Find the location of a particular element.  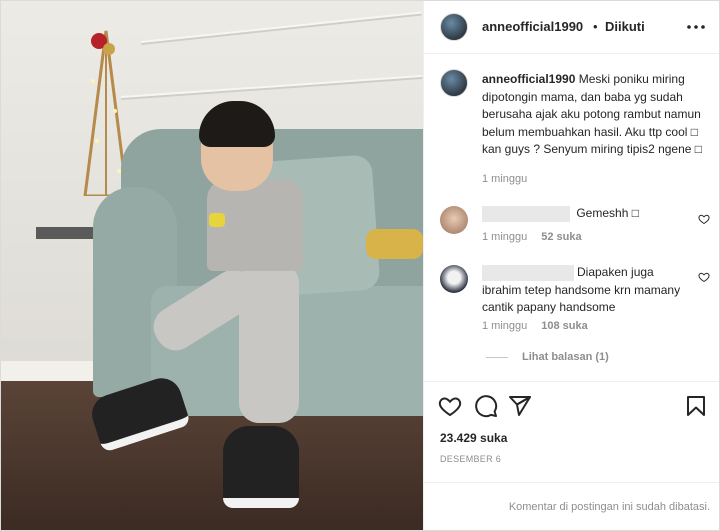

author-username: anneofficial1990 is located at coordinates (532, 26).